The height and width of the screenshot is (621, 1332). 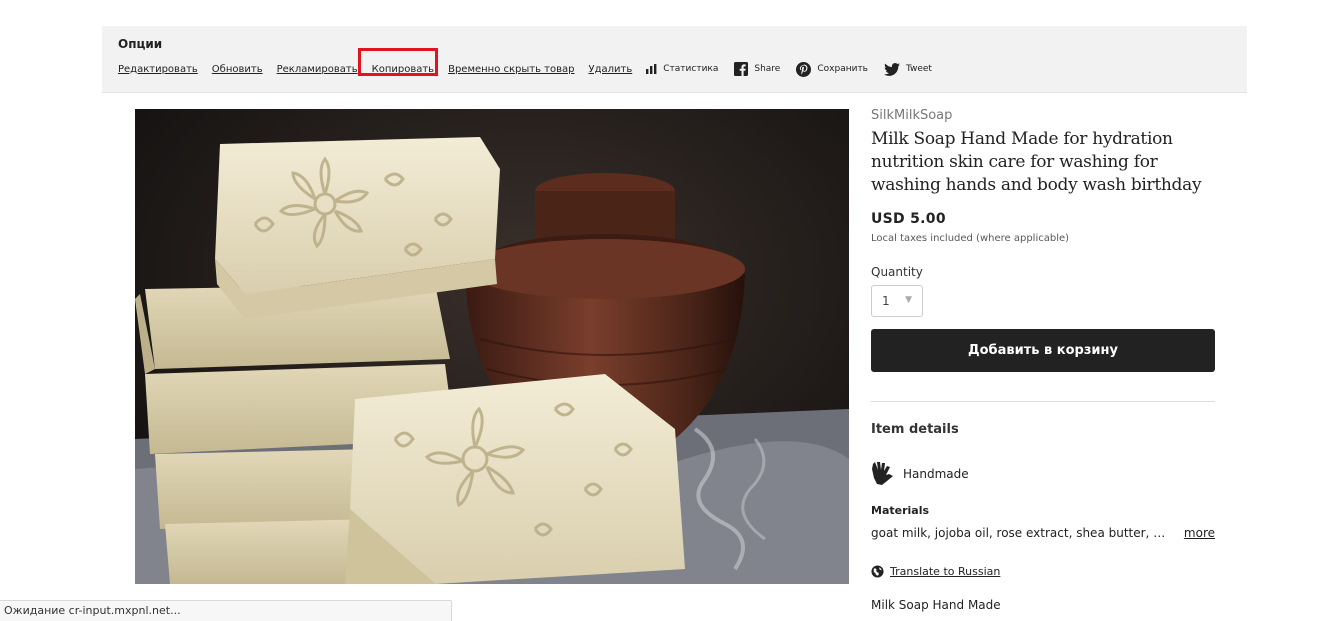 I want to click on translate-link: Translate to Russian, so click(x=945, y=571).